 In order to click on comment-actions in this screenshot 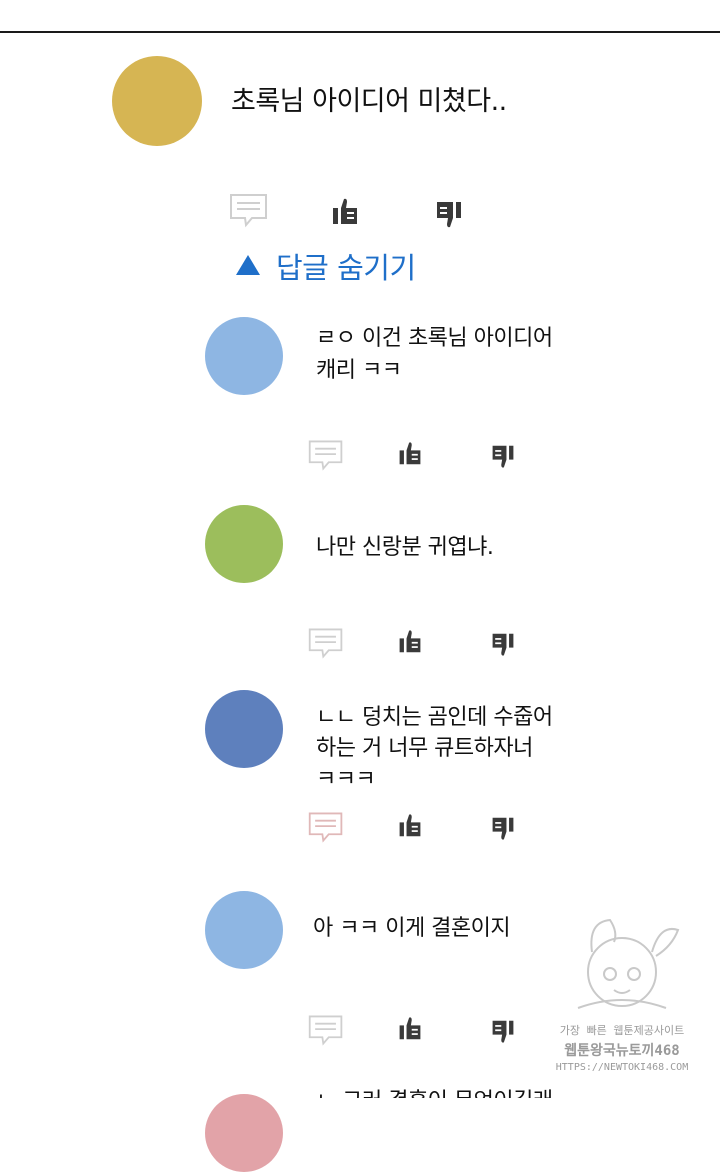, I will do `click(348, 212)`.